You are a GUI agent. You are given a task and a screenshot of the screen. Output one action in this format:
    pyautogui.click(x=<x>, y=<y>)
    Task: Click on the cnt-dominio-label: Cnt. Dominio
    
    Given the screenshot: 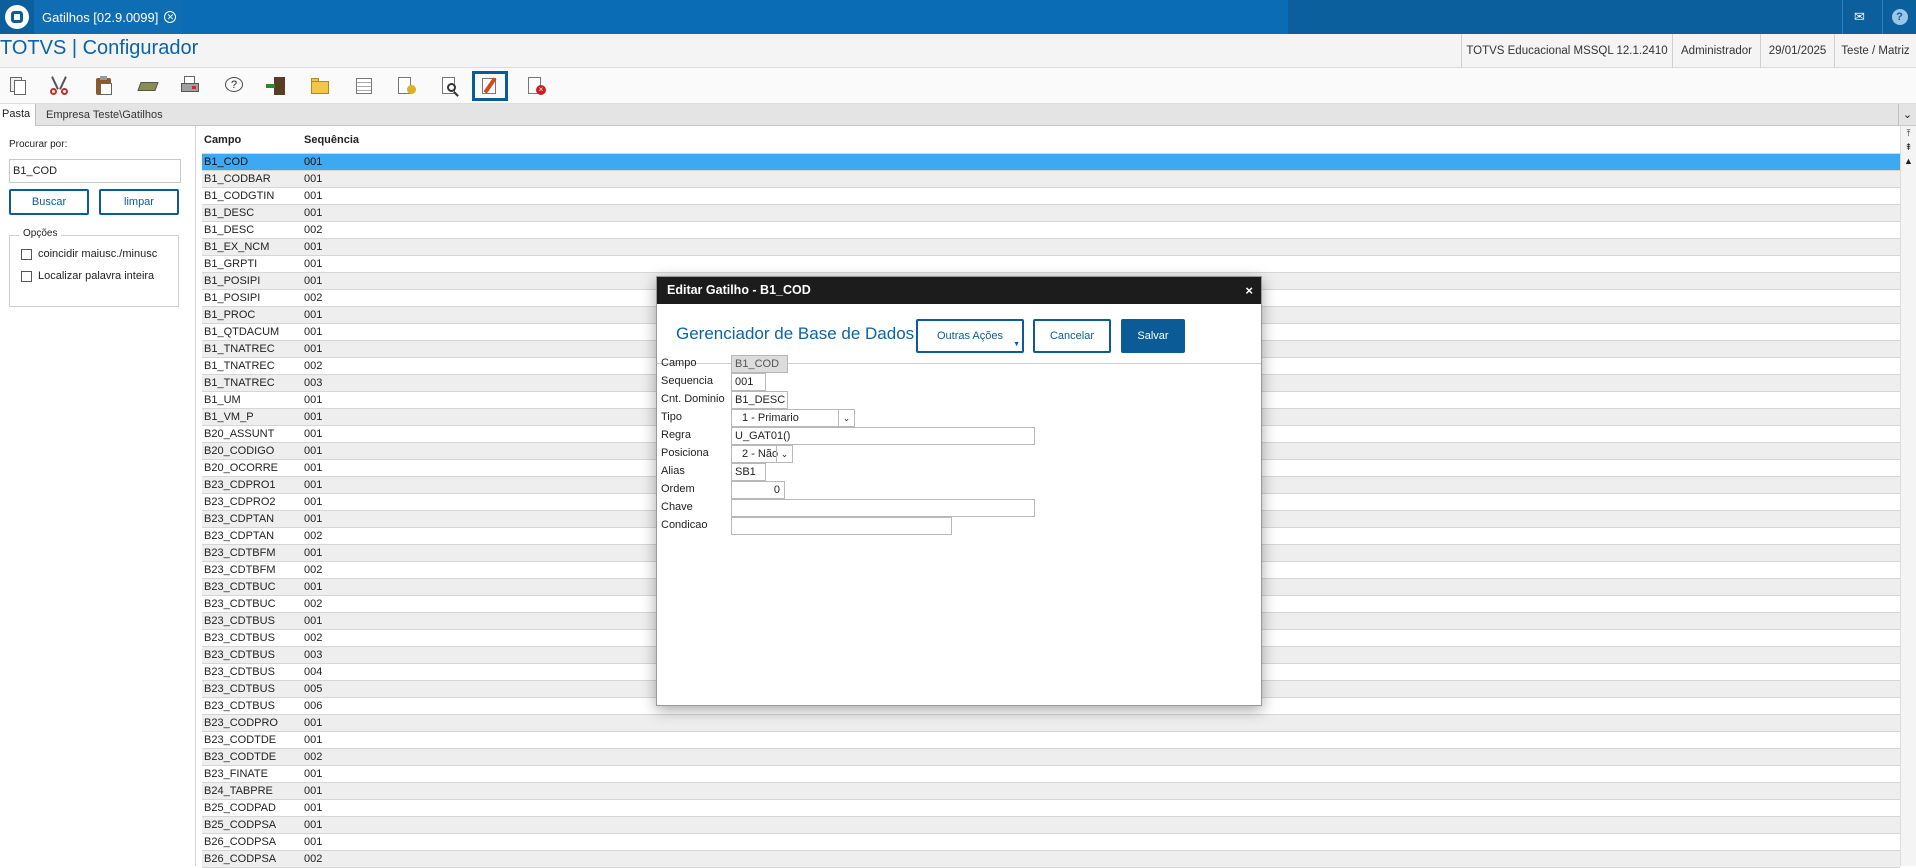 What is the action you would take?
    pyautogui.click(x=693, y=399)
    